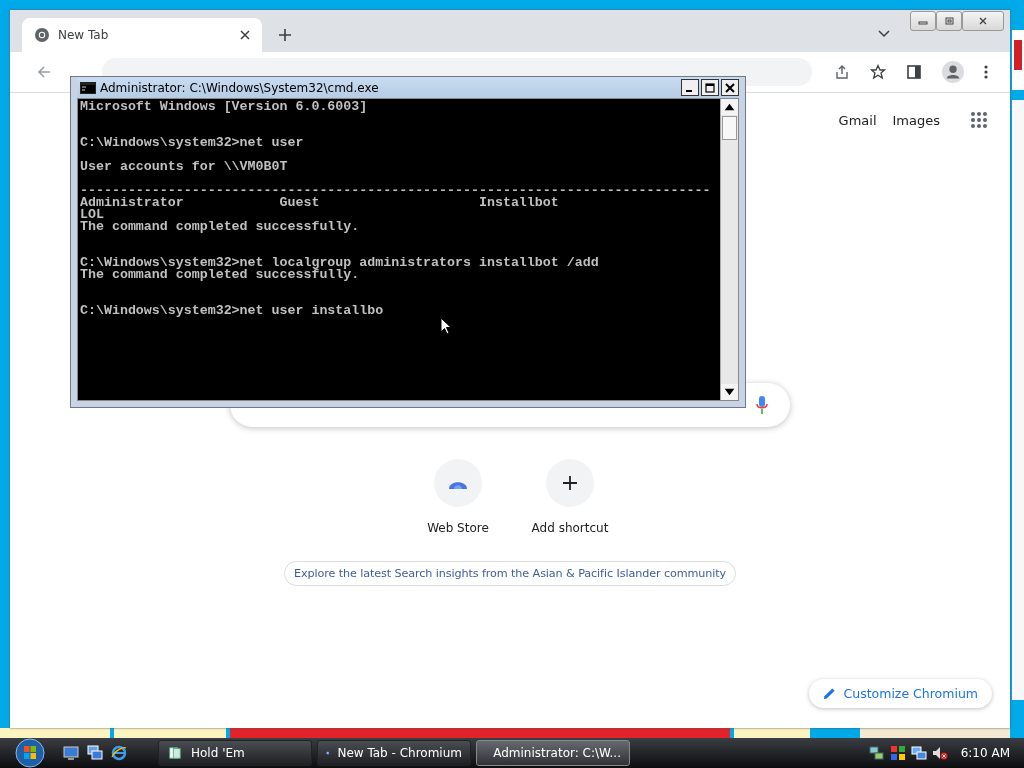 The image size is (1024, 768). Describe the element at coordinates (729, 249) in the screenshot. I see `scrollbar` at that location.